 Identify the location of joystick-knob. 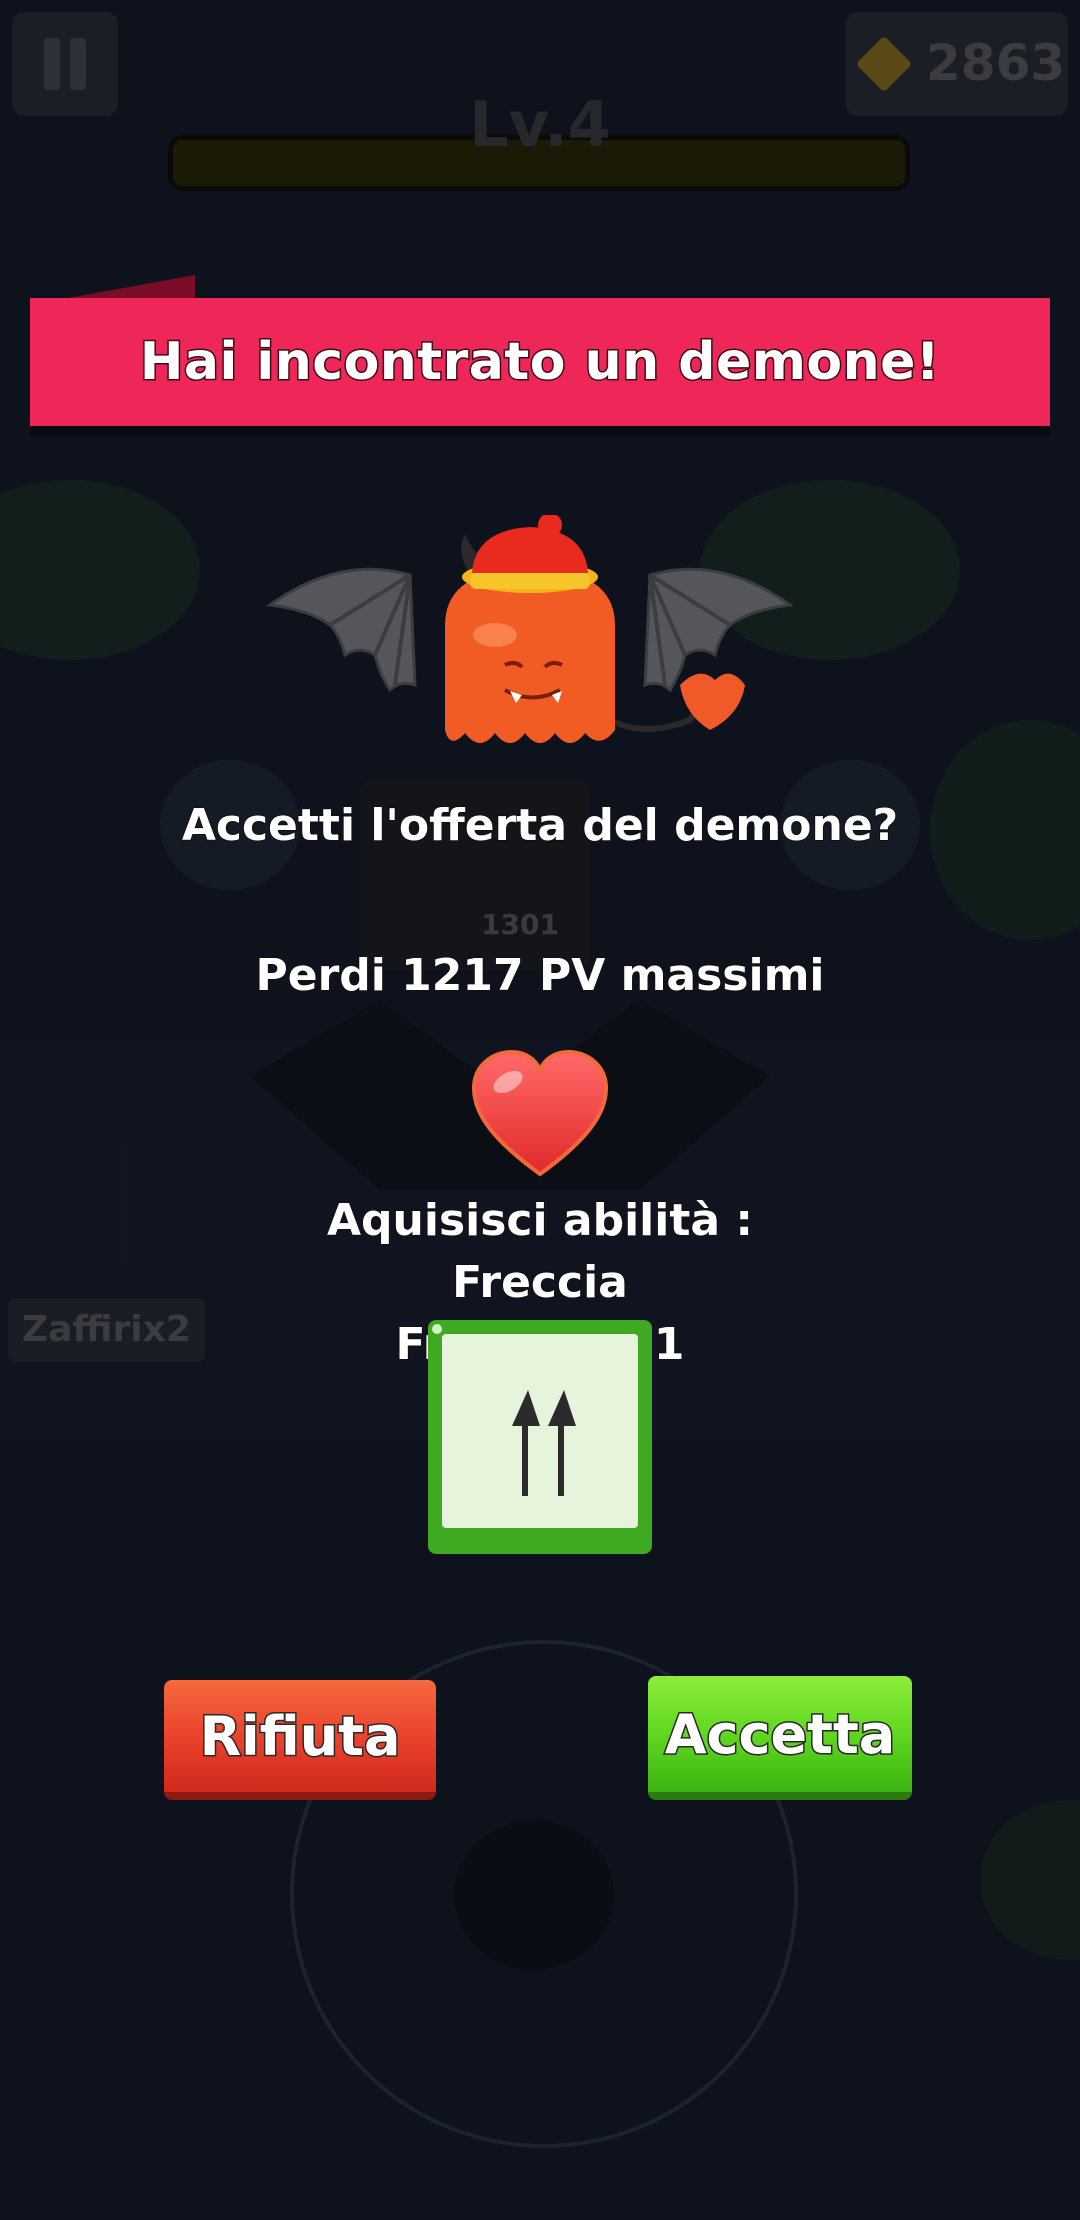
(534, 1895).